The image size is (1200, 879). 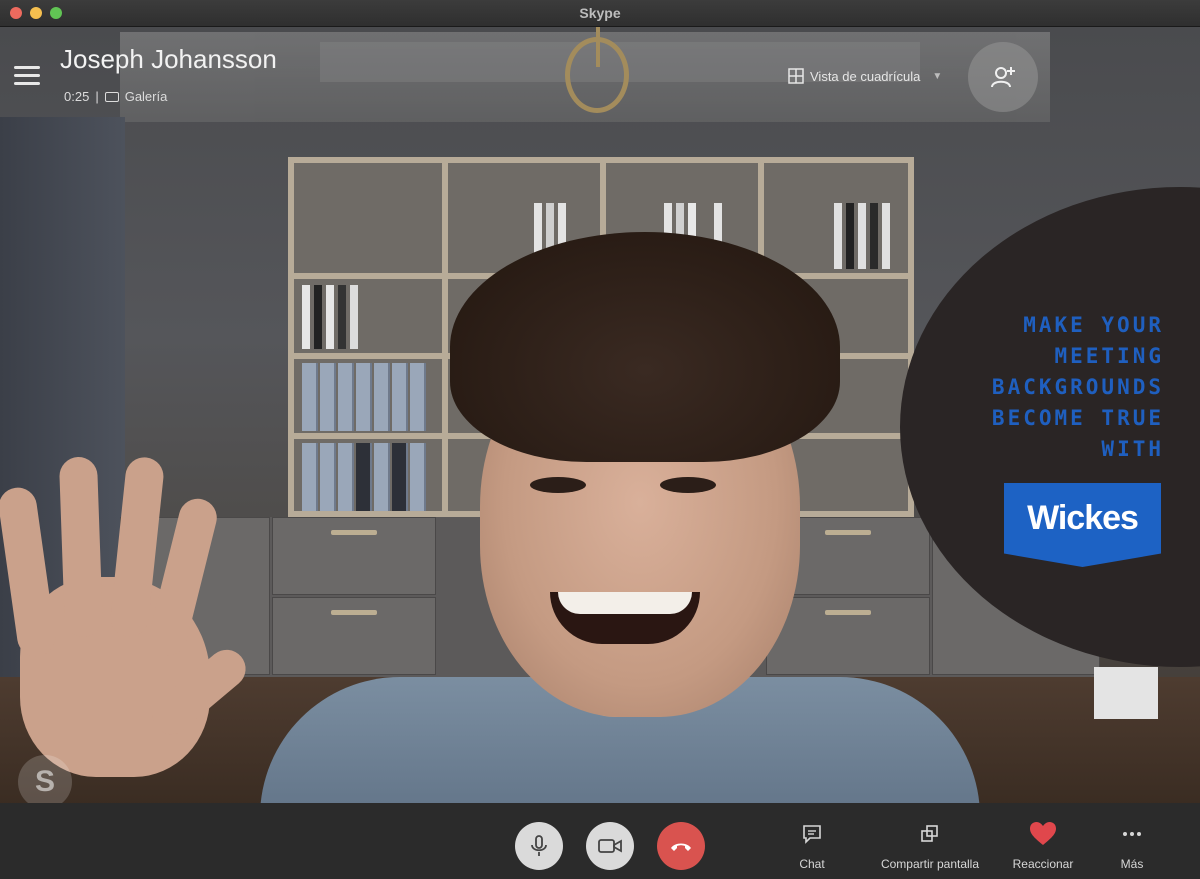 What do you see at coordinates (1082, 525) in the screenshot?
I see `wickes-logo: Wickes` at bounding box center [1082, 525].